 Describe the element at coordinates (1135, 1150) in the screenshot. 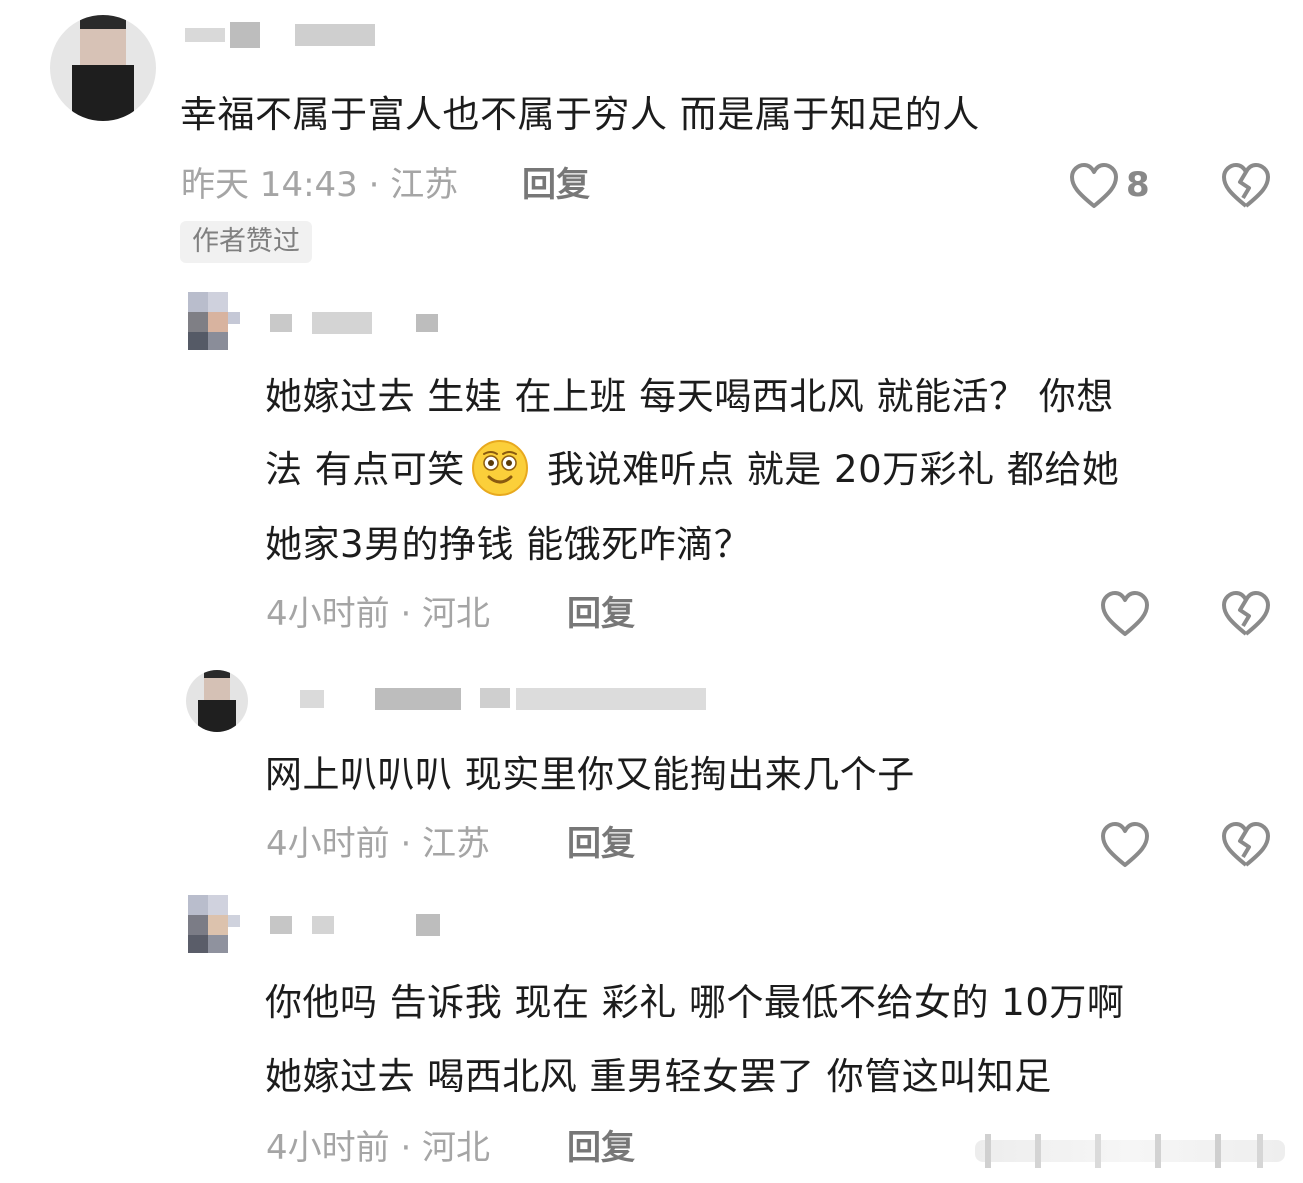

I see `watermark` at that location.